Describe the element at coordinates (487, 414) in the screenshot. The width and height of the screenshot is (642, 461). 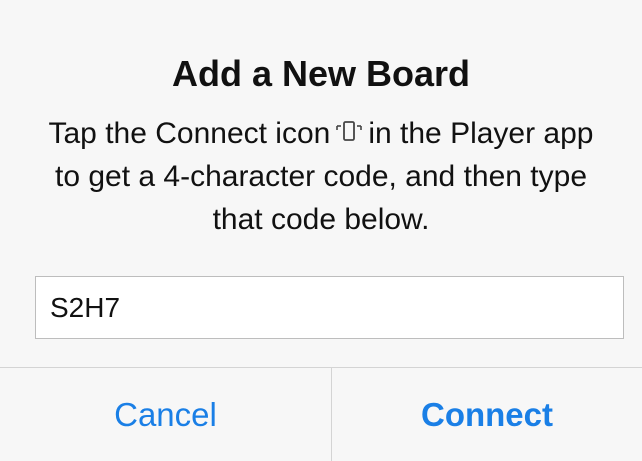
I see `connect-button: Connect` at that location.